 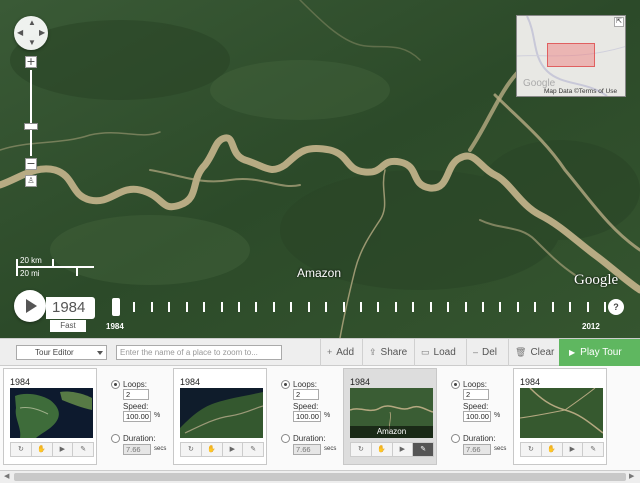 I want to click on pan-up-icon: ▲, so click(x=32, y=23).